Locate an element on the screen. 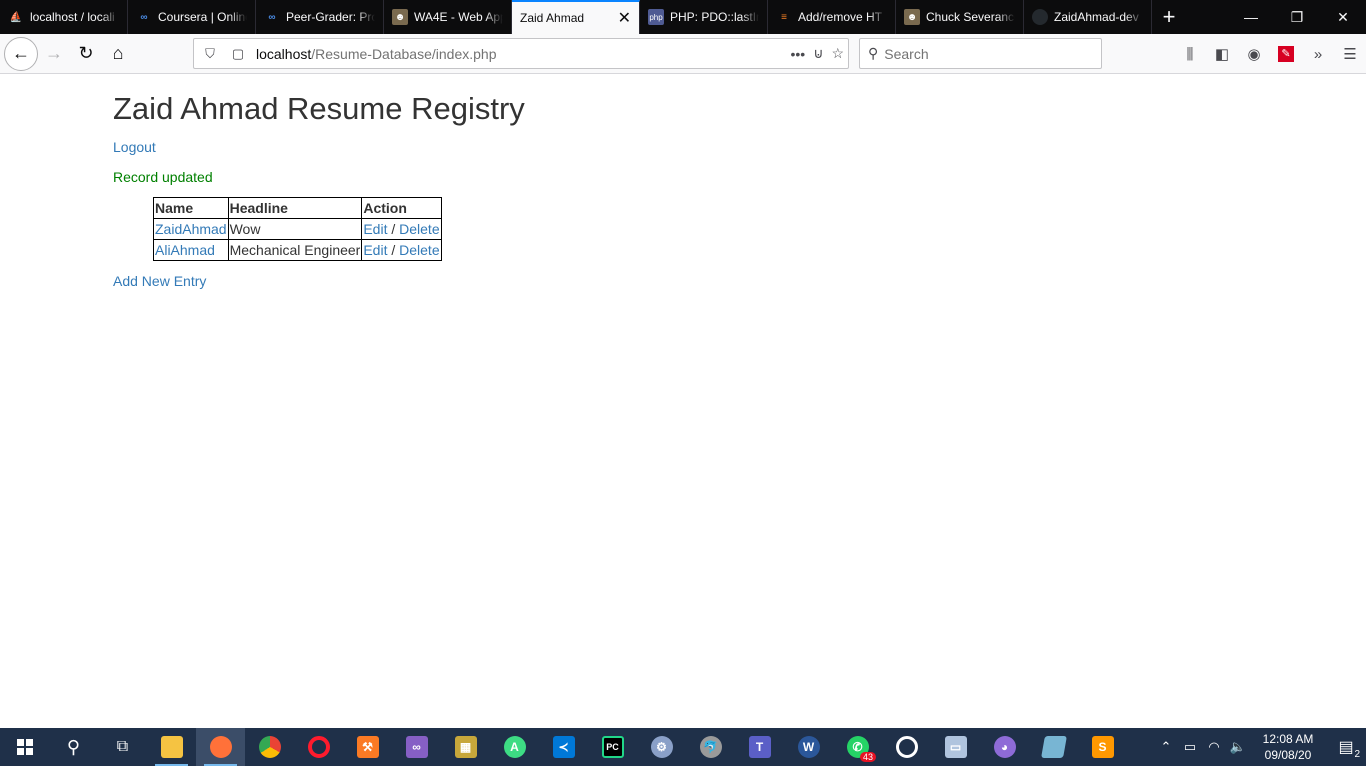 This screenshot has height=766, width=1366. tab-github: ZaidAhmad-dev is located at coordinates (1088, 17).